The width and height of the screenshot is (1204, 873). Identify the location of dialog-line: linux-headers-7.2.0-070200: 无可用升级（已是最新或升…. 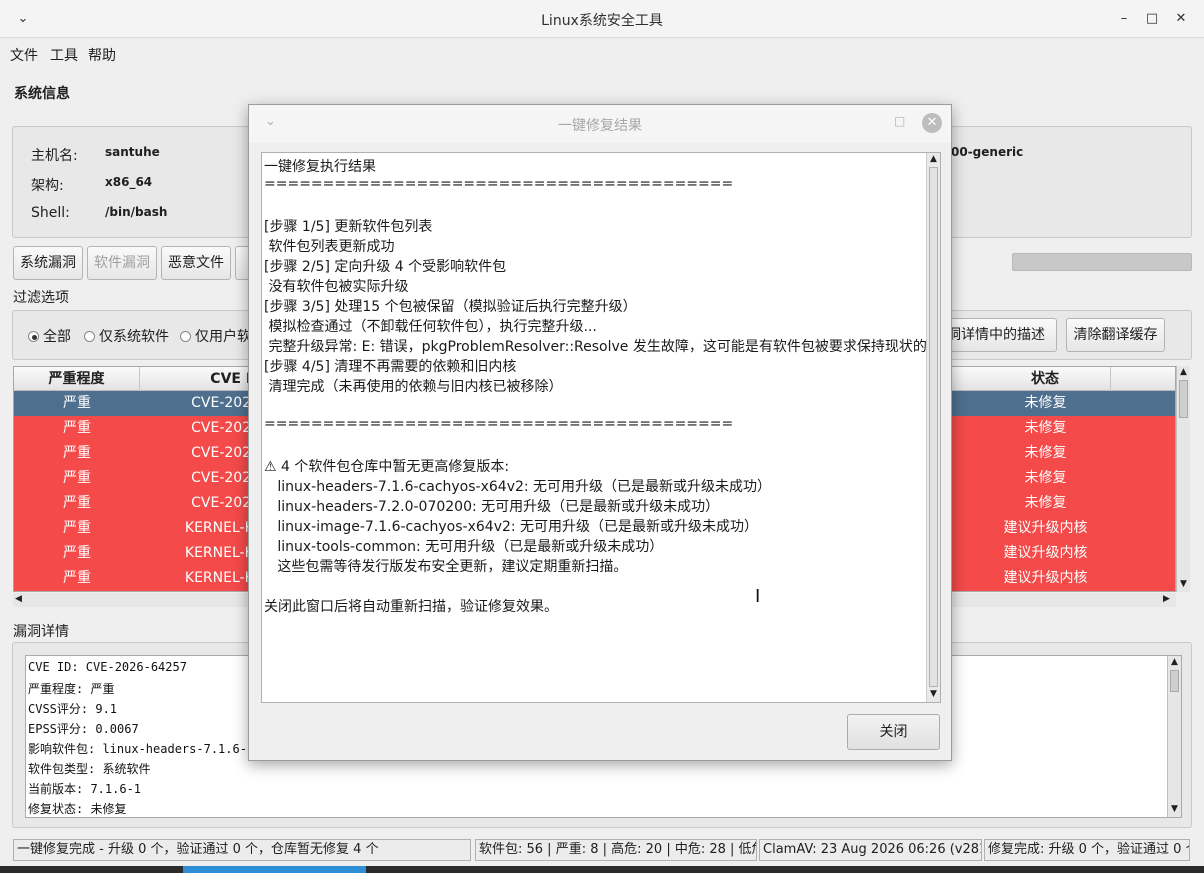
(492, 507).